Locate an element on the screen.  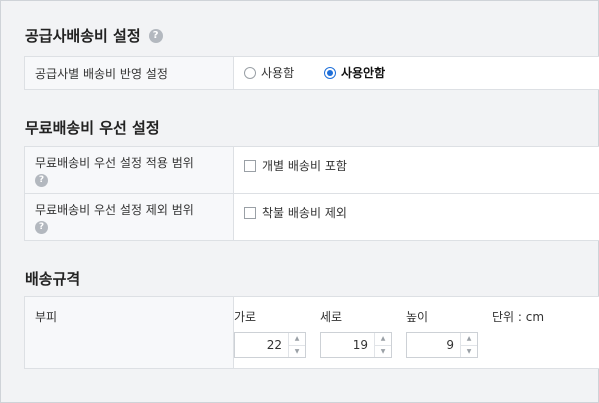
row-label-text: 무료배송비 우선 설정 적용 범위 is located at coordinates (114, 162).